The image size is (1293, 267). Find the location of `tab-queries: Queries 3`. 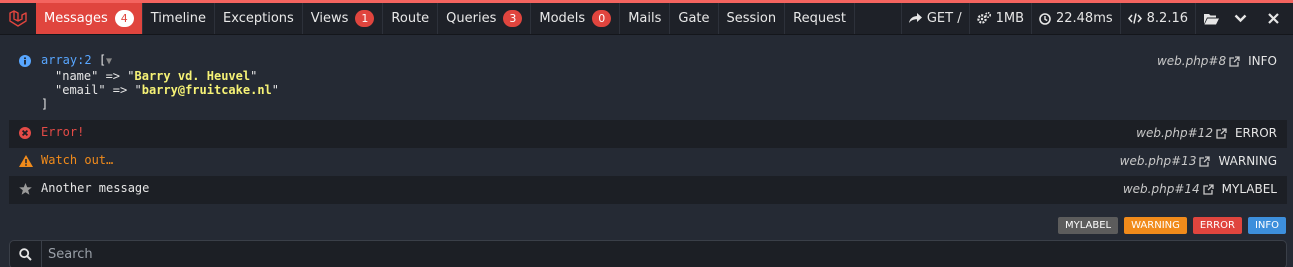

tab-queries: Queries 3 is located at coordinates (485, 18).